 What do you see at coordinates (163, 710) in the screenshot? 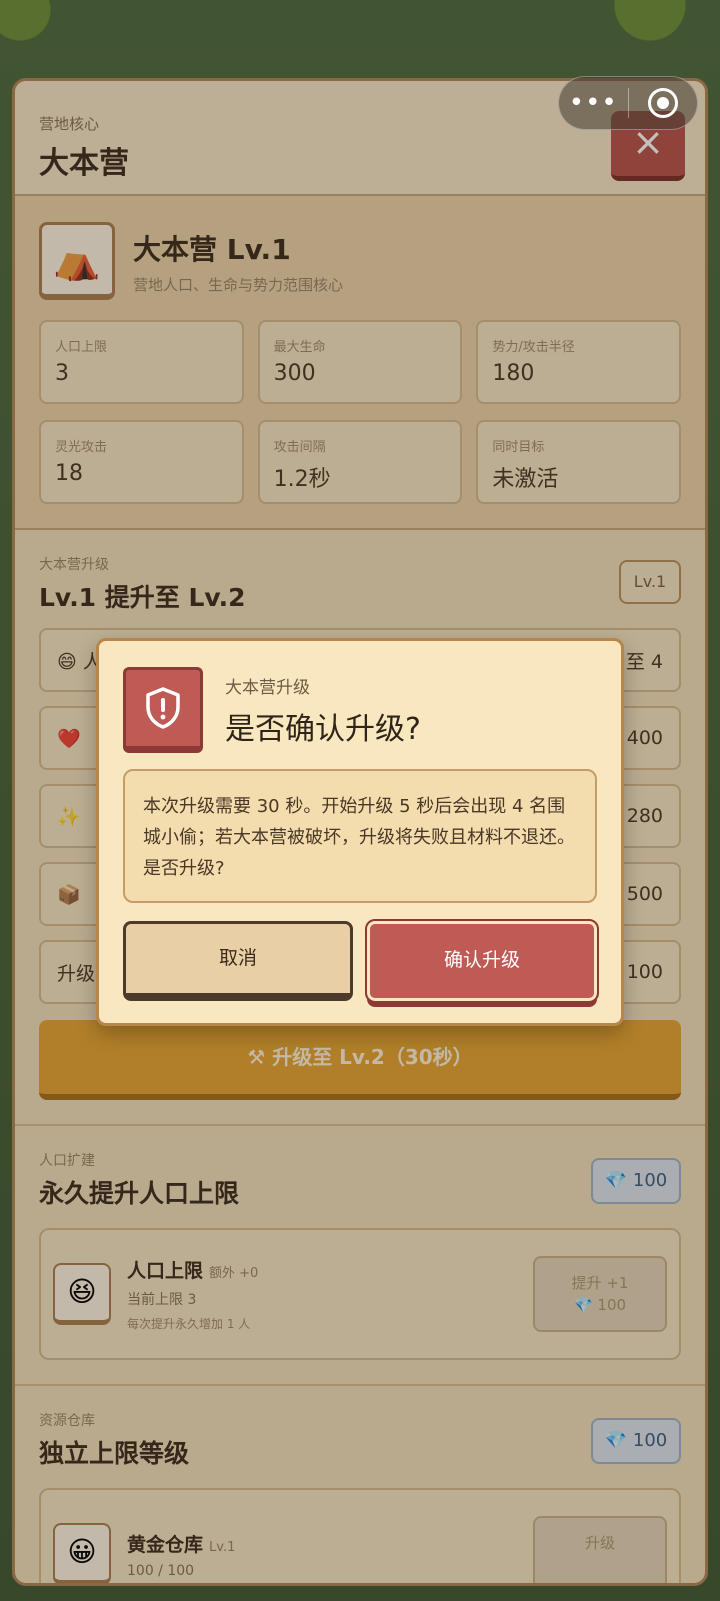
I see `shield-alert-icon` at bounding box center [163, 710].